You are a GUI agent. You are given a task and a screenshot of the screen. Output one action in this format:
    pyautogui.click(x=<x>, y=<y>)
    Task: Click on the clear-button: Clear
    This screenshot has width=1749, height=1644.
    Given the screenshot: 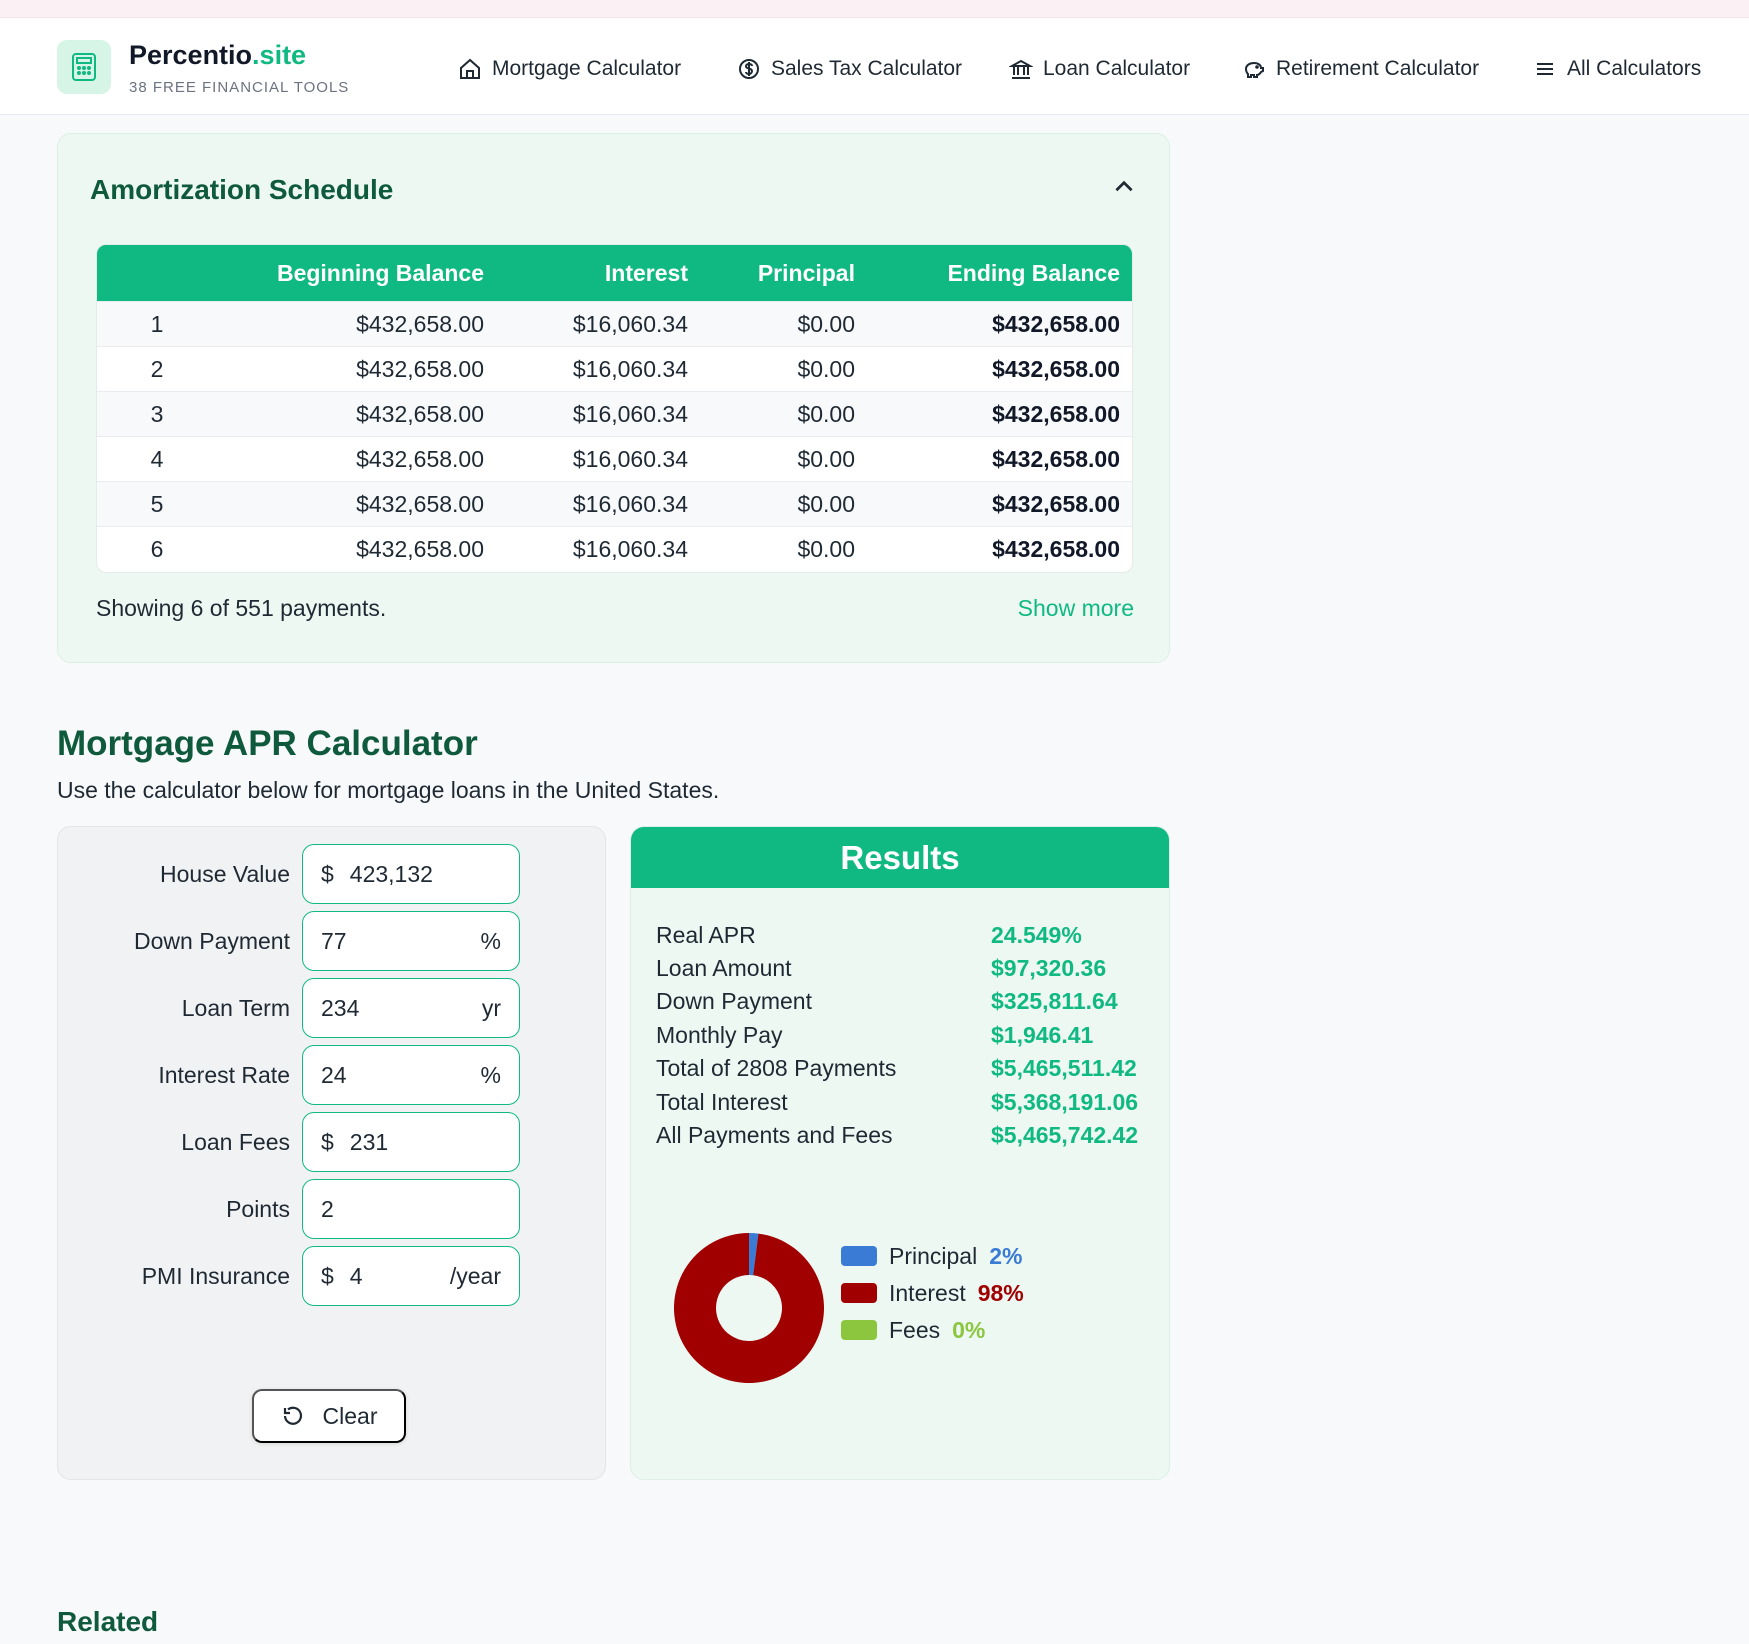 What is the action you would take?
    pyautogui.click(x=329, y=1416)
    